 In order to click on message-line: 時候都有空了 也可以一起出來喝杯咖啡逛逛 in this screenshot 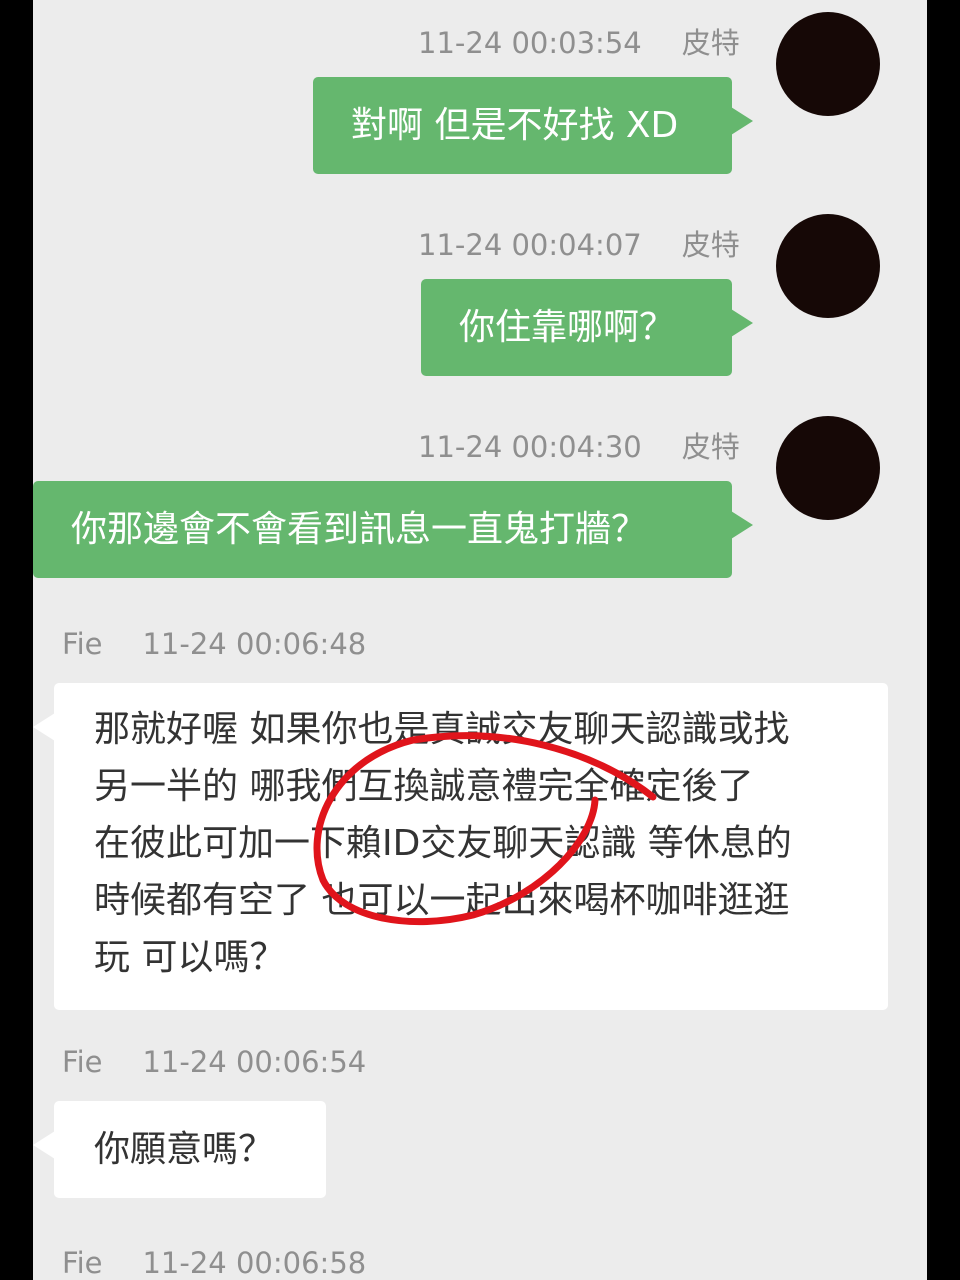, I will do `click(442, 900)`.